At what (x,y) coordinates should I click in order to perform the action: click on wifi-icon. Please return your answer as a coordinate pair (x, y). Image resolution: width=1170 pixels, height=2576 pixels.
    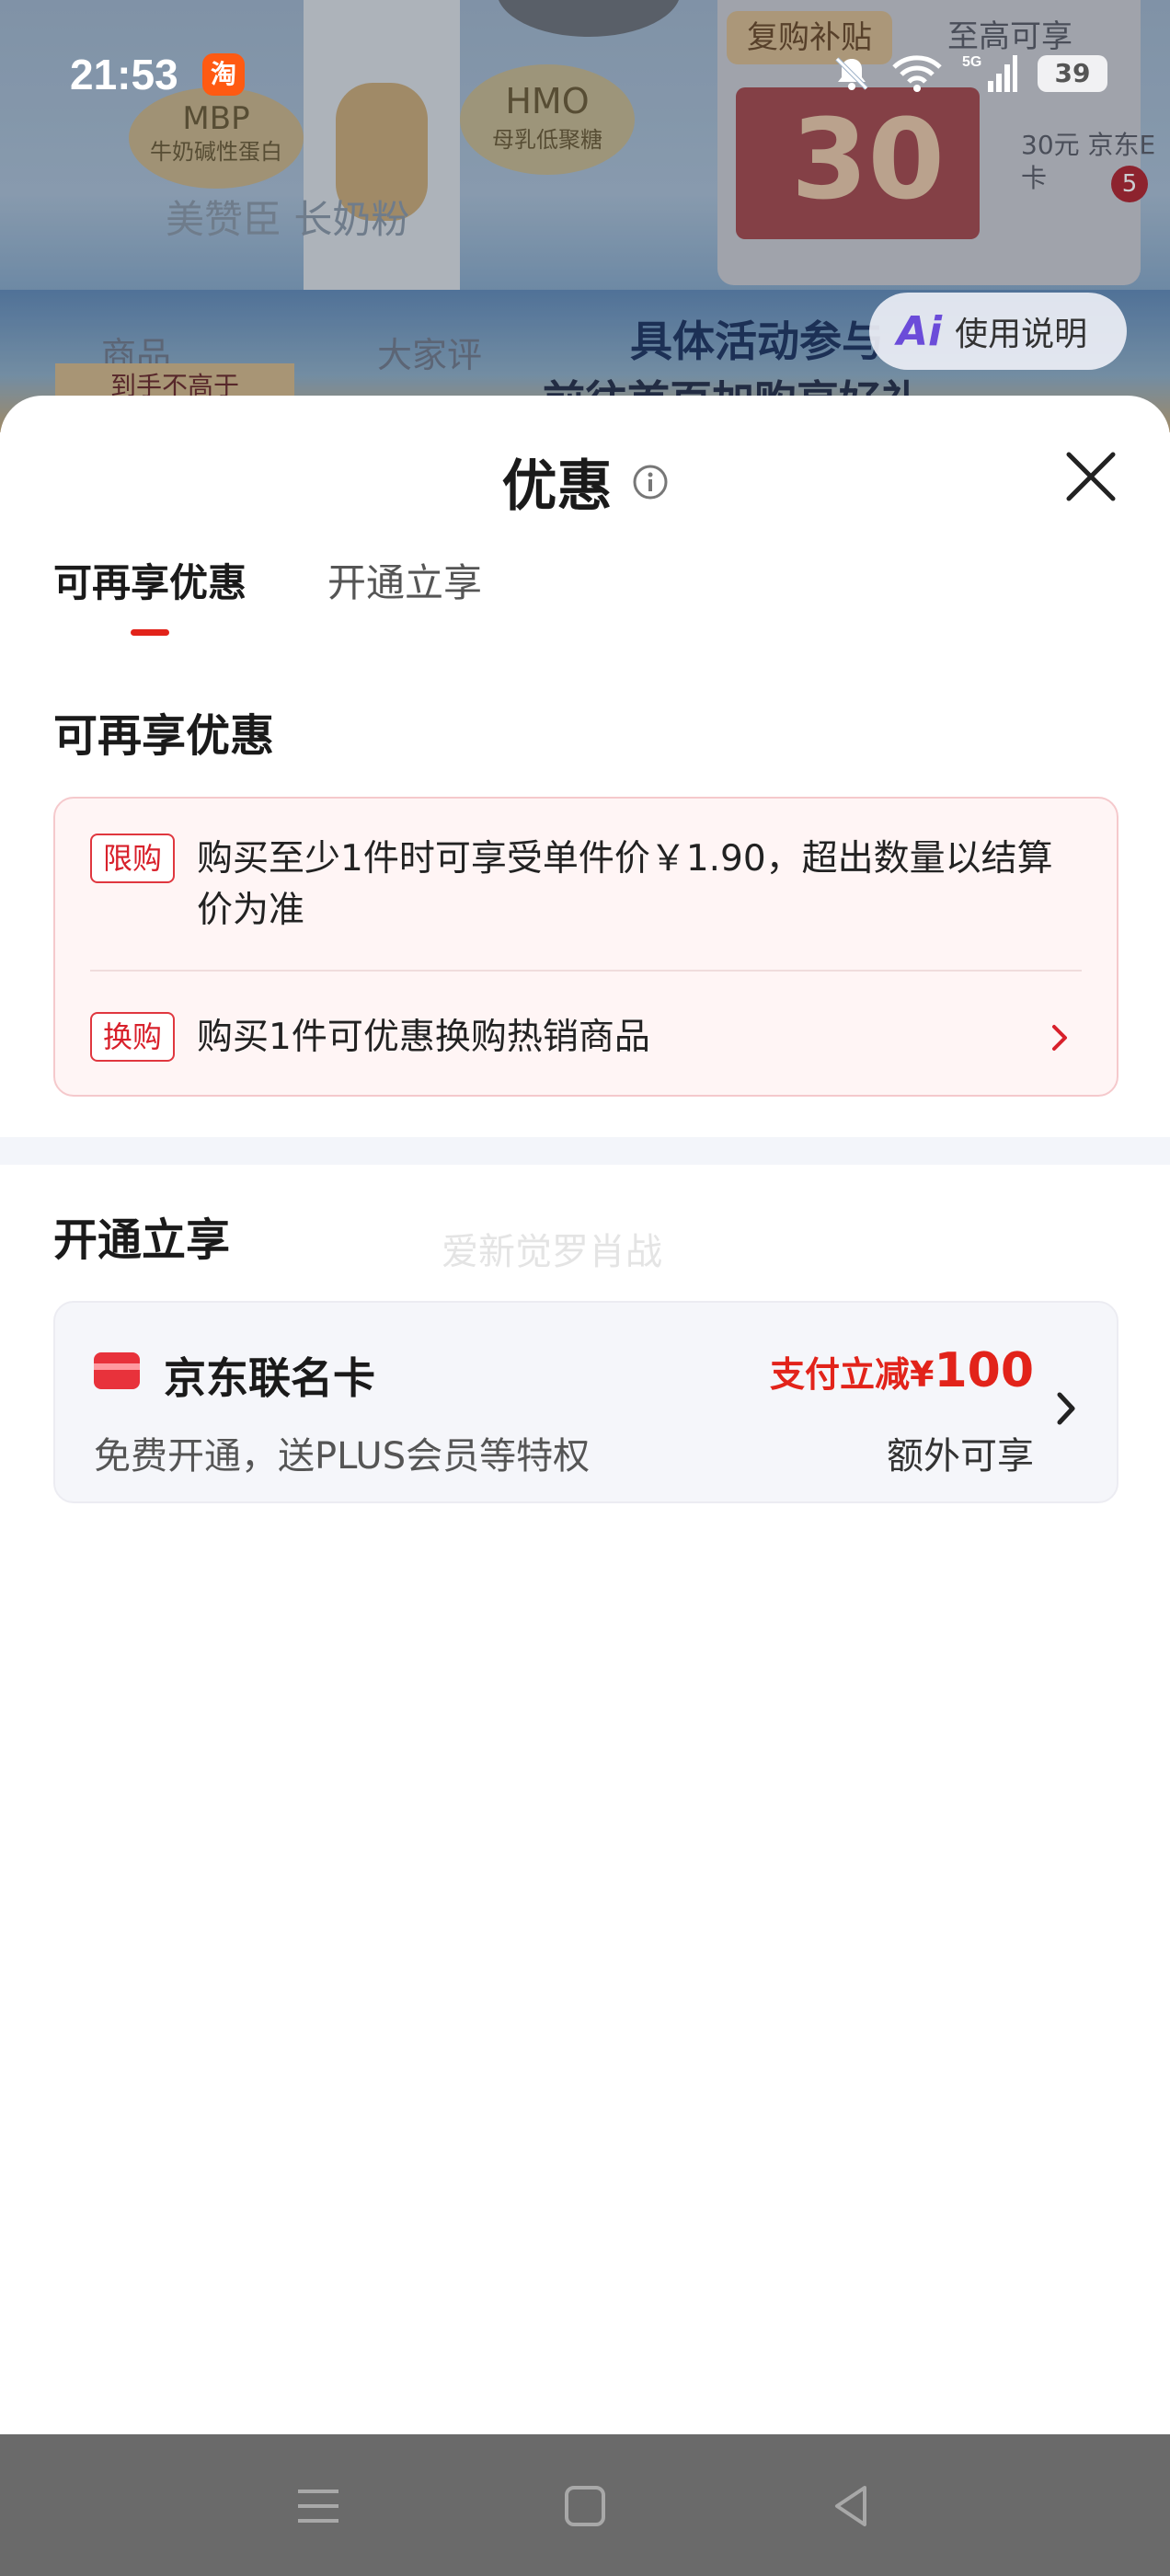
    Looking at the image, I should click on (917, 73).